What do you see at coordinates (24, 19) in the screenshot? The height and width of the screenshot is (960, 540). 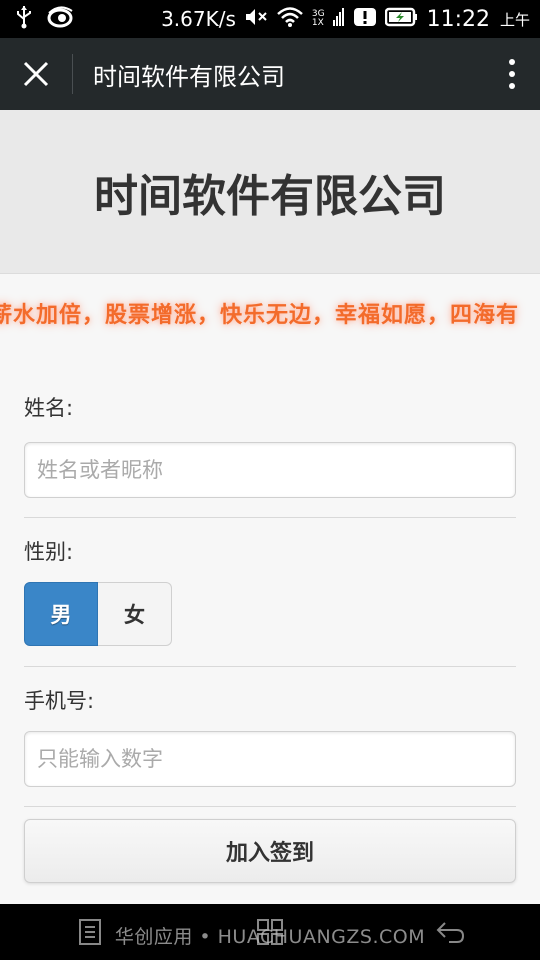 I see `usb-icon` at bounding box center [24, 19].